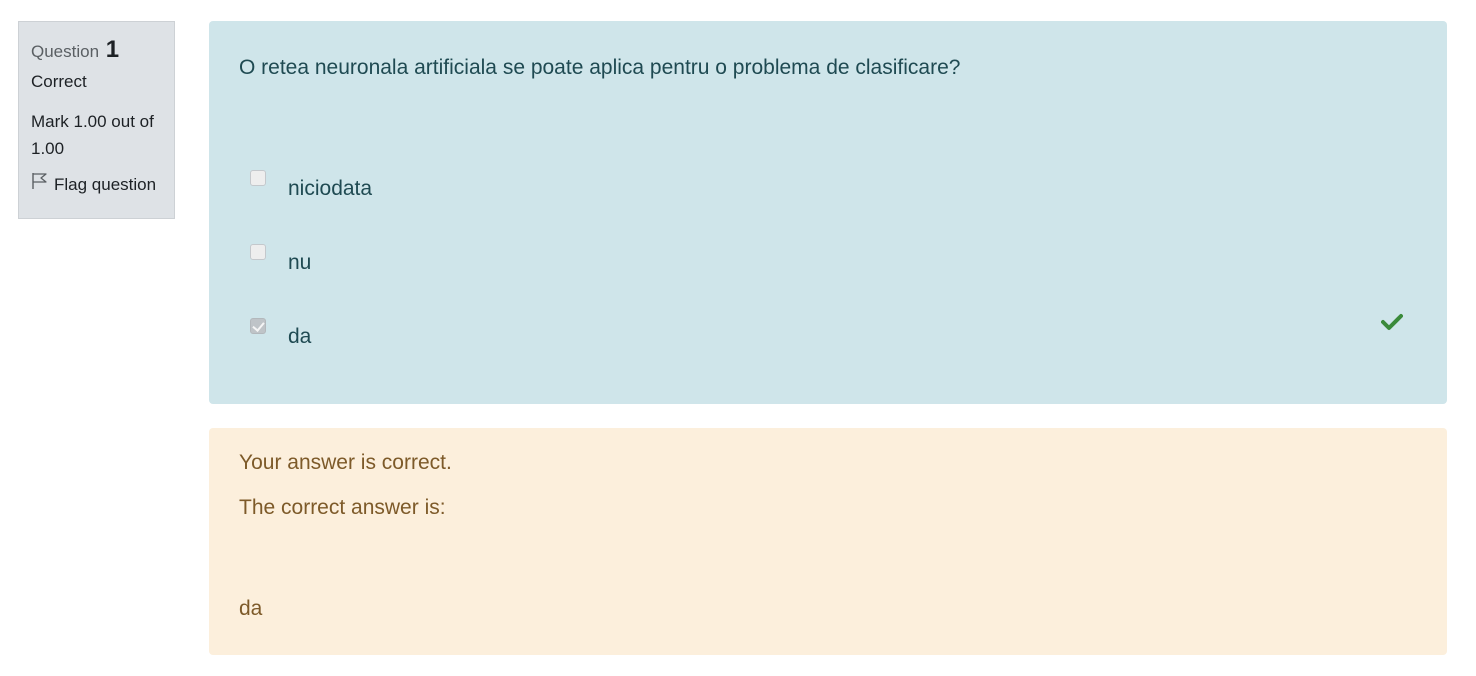 This screenshot has width=1476, height=676. I want to click on checkmark-icon, so click(1392, 324).